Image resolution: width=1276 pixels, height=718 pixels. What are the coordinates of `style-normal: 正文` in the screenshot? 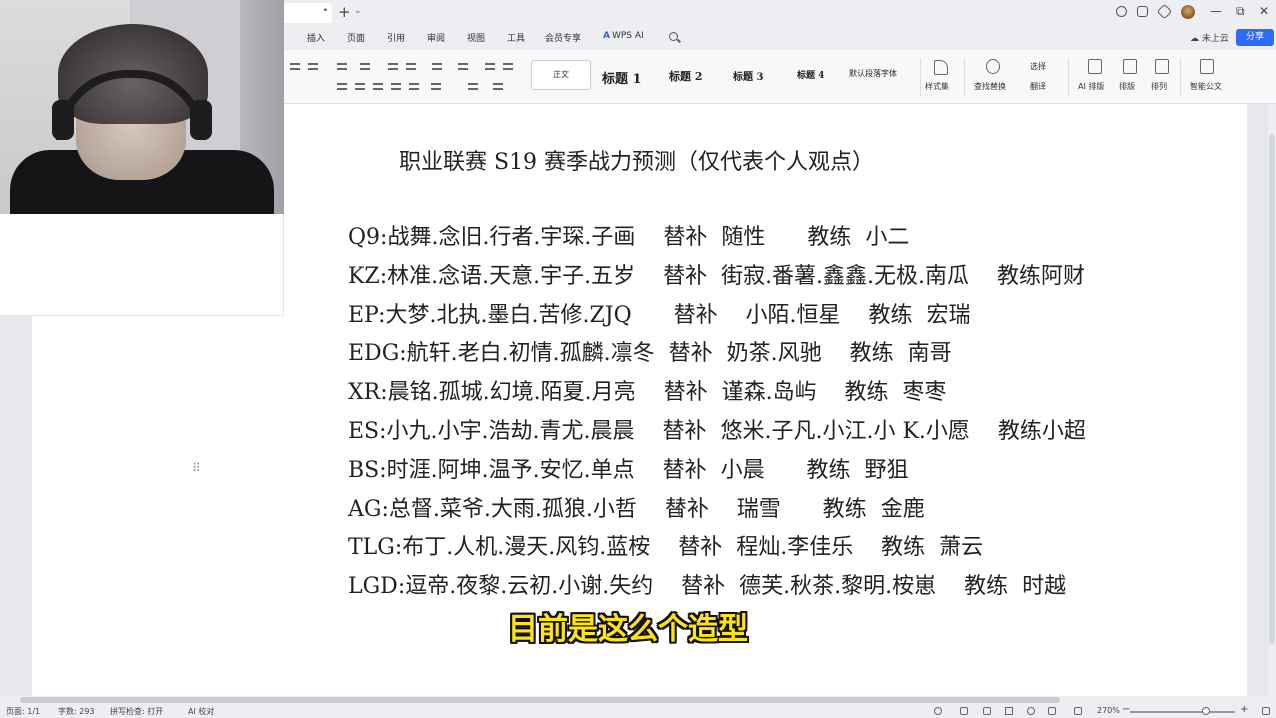 It's located at (561, 75).